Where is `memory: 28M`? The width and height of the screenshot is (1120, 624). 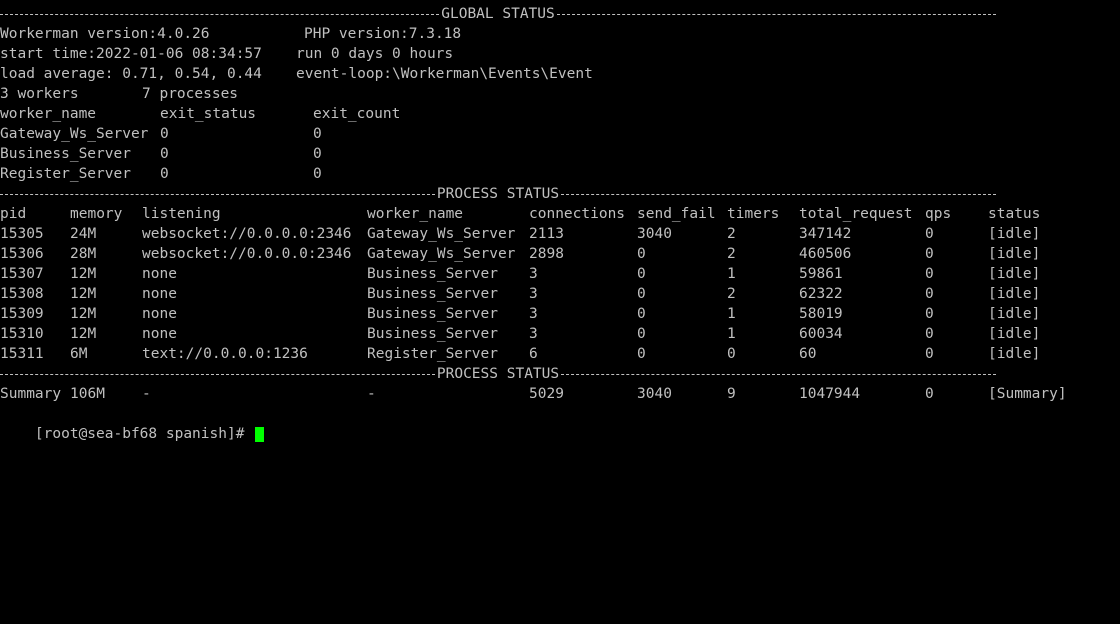
memory: 28M is located at coordinates (83, 254).